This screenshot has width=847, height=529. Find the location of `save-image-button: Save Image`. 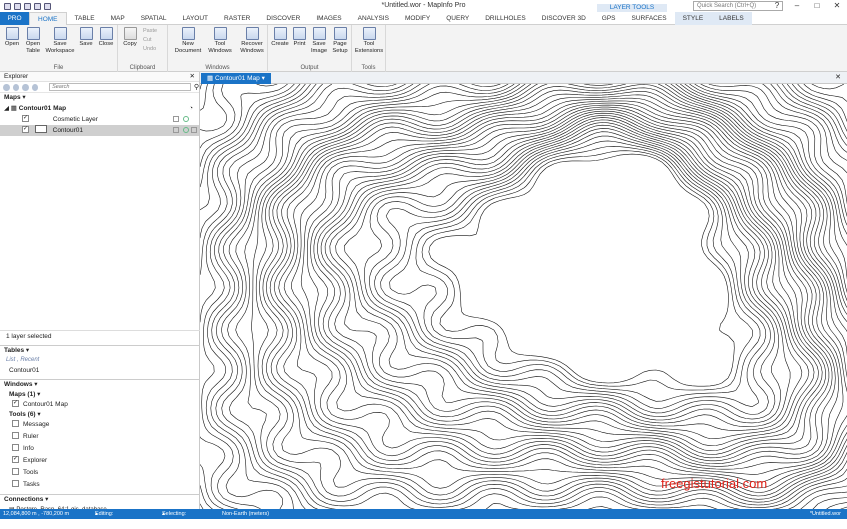

save-image-button: Save Image is located at coordinates (319, 40).